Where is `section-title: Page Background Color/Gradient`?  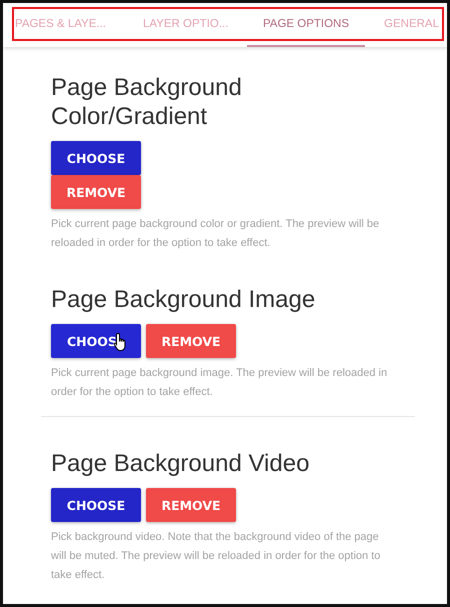
section-title: Page Background Color/Gradient is located at coordinates (147, 102).